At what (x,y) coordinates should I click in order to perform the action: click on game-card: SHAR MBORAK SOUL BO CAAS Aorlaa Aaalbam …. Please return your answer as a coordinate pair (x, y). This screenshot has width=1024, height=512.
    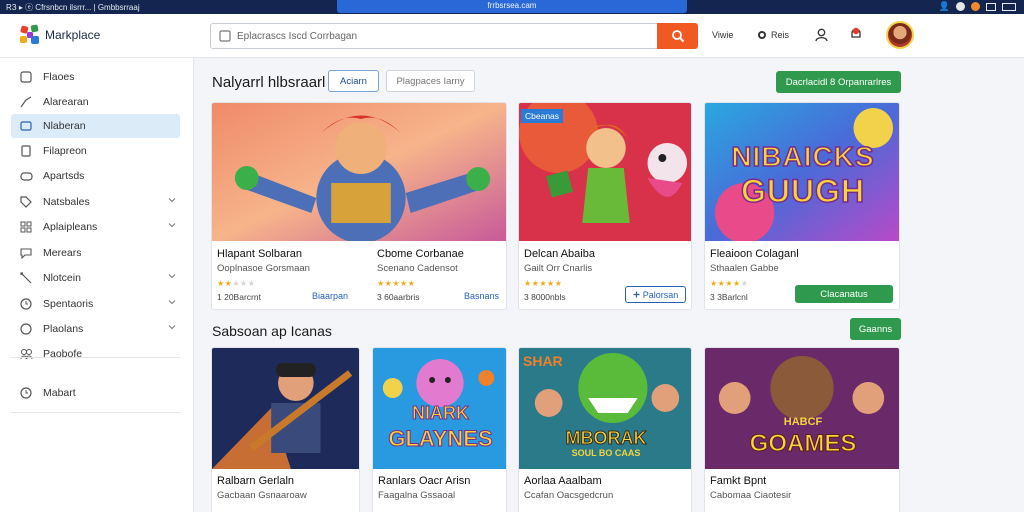
    Looking at the image, I should click on (605, 429).